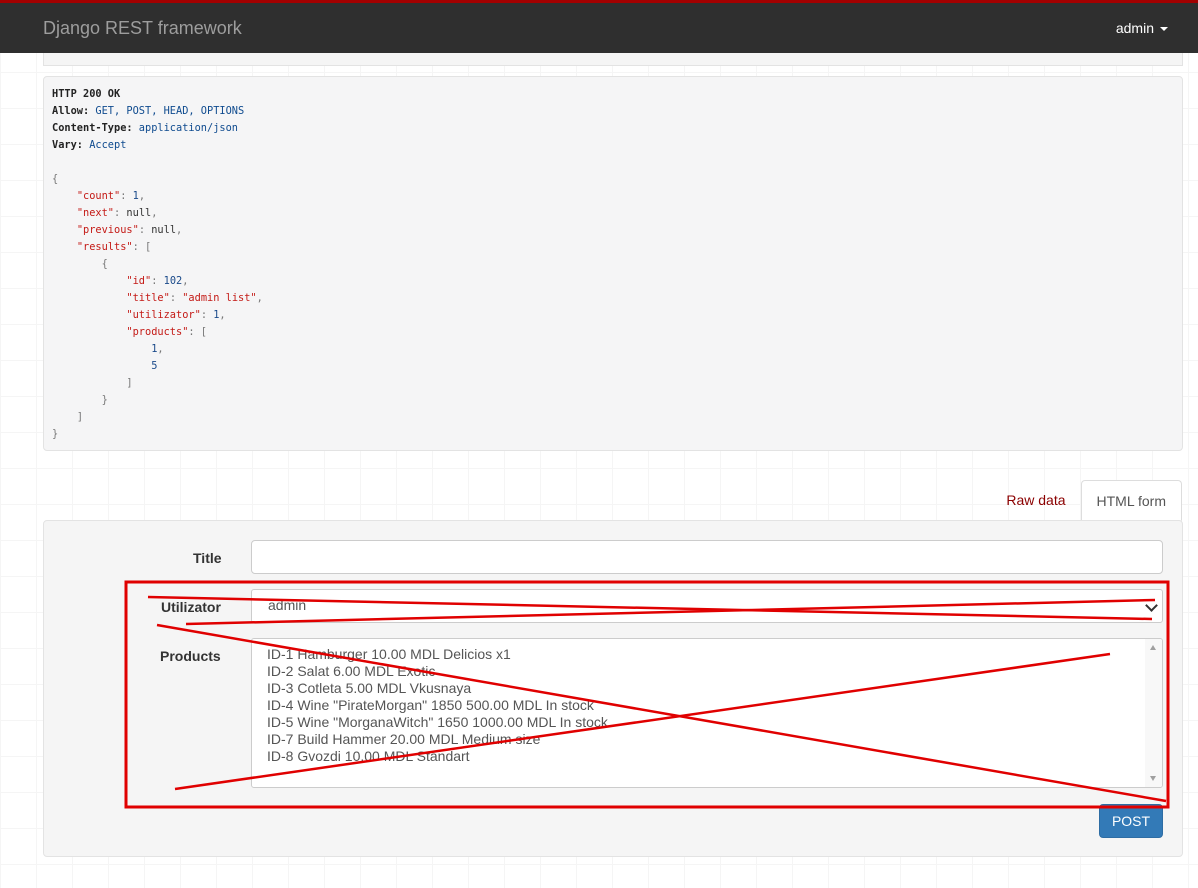 Image resolution: width=1198 pixels, height=888 pixels. I want to click on json-key: "title", so click(148, 298).